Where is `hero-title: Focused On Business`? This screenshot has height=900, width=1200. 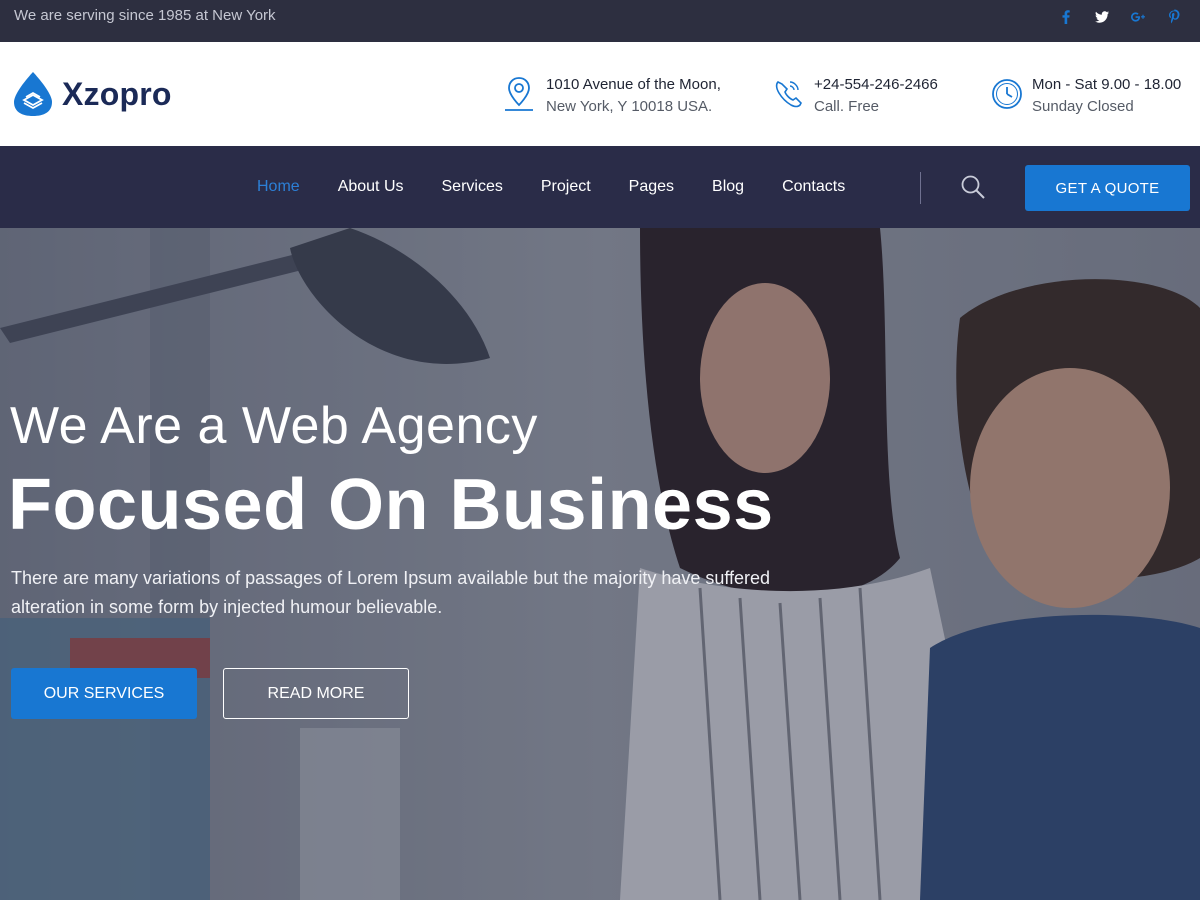
hero-title: Focused On Business is located at coordinates (391, 505).